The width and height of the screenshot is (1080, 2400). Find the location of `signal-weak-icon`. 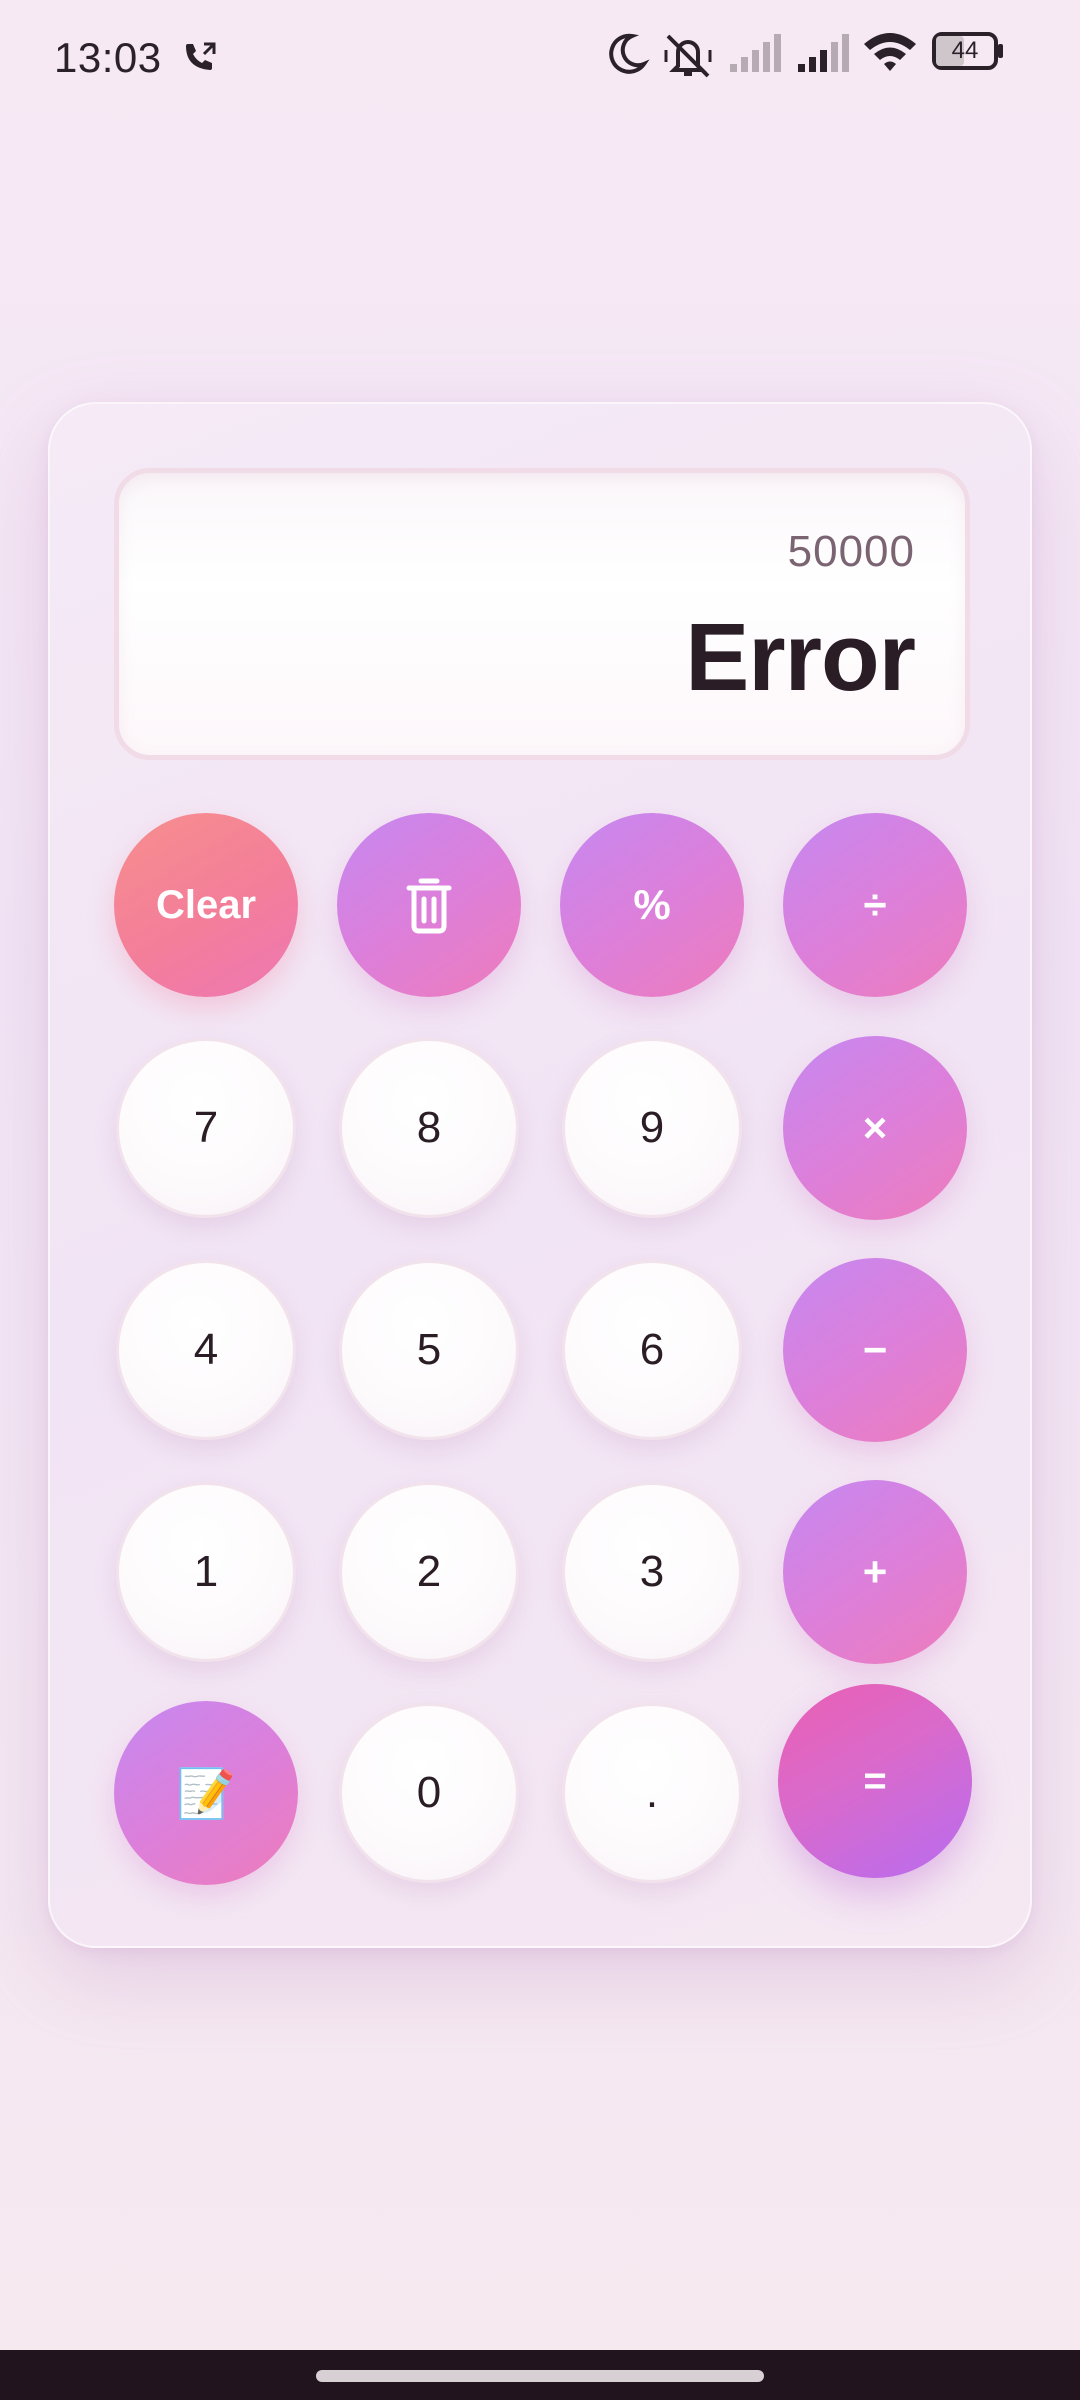

signal-weak-icon is located at coordinates (755, 53).